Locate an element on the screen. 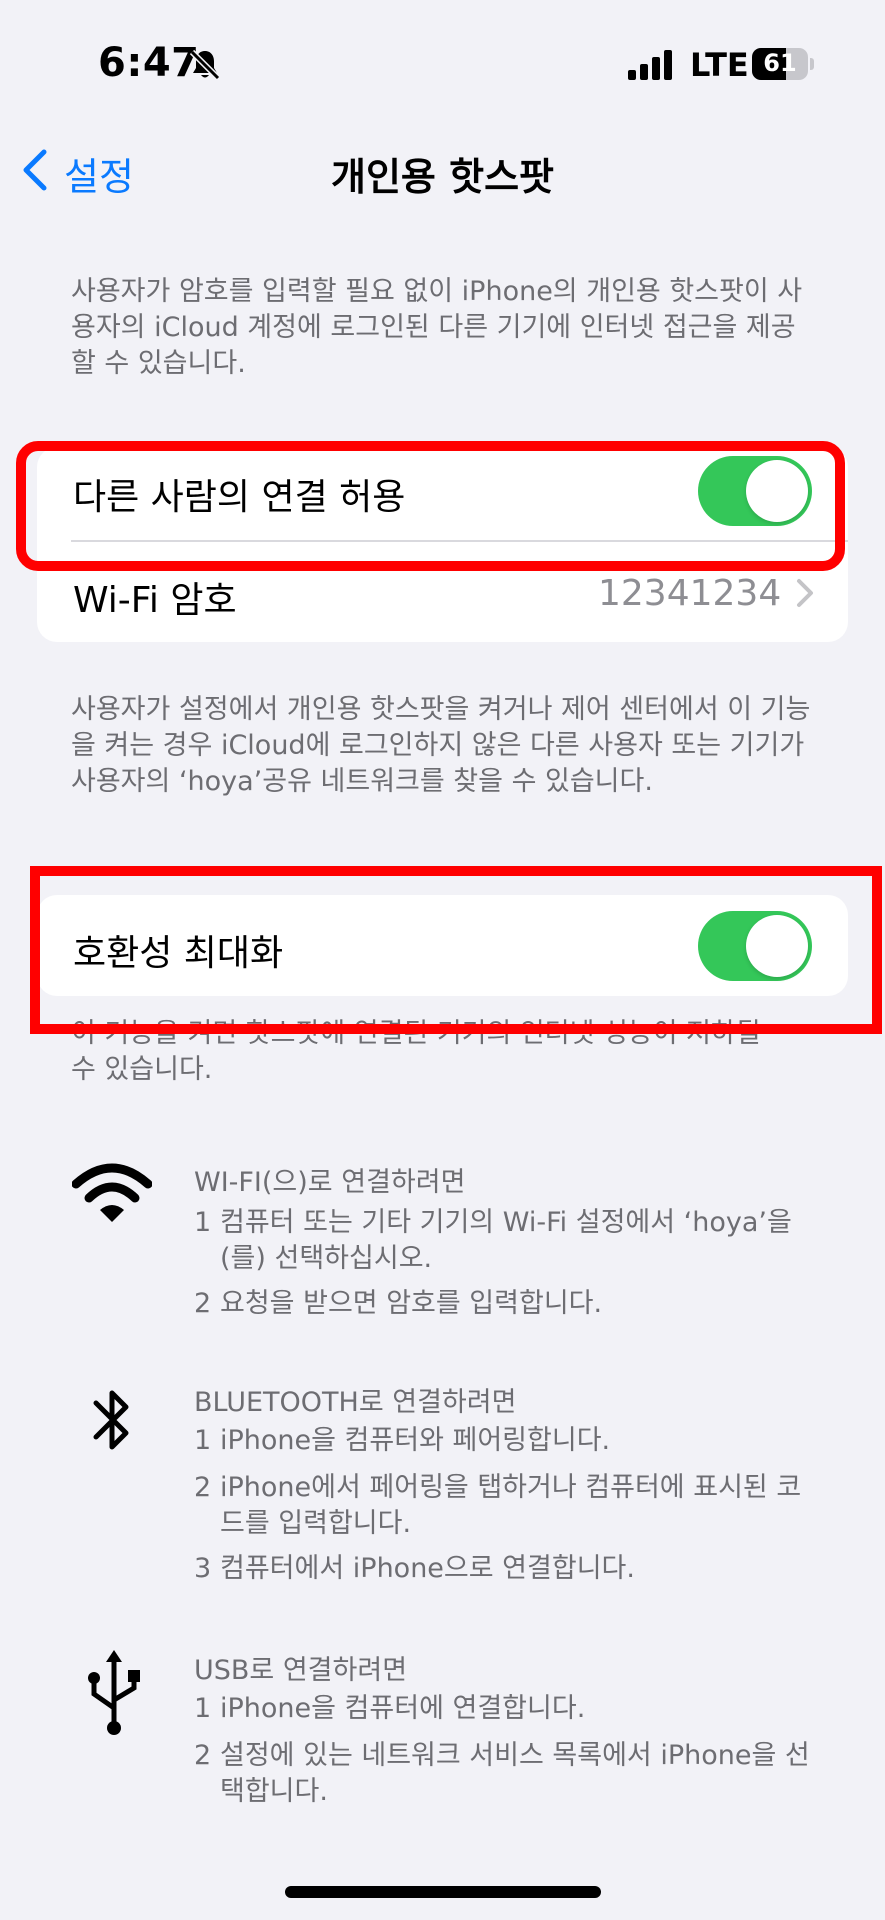 The image size is (885, 1920). usb-step: 1 iPhone을 컴퓨터에 연결합니다. is located at coordinates (504, 1709).